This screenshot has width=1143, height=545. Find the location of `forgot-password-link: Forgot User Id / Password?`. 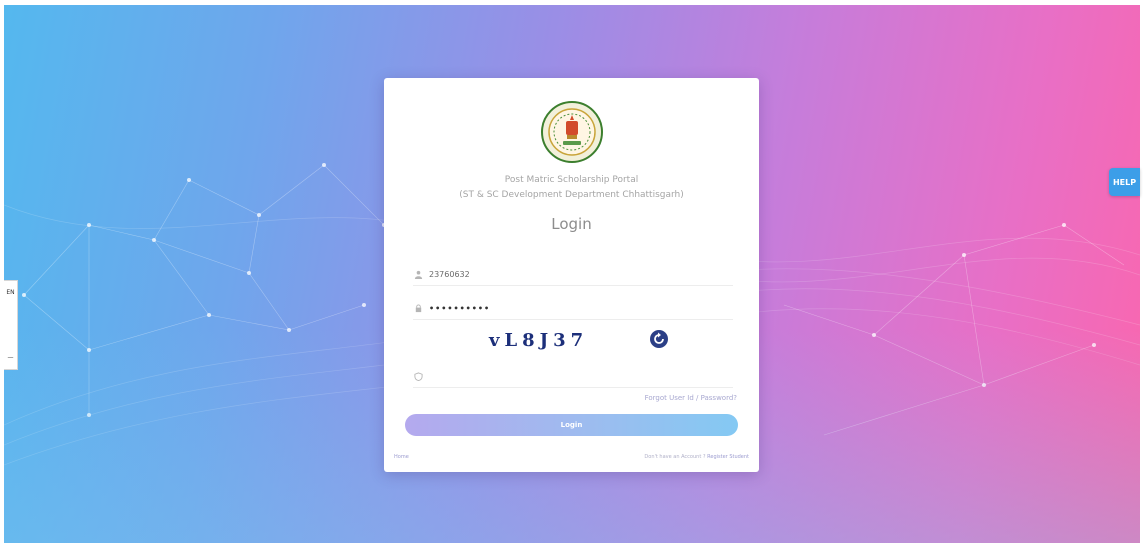

forgot-password-link: Forgot User Id / Password? is located at coordinates (691, 398).